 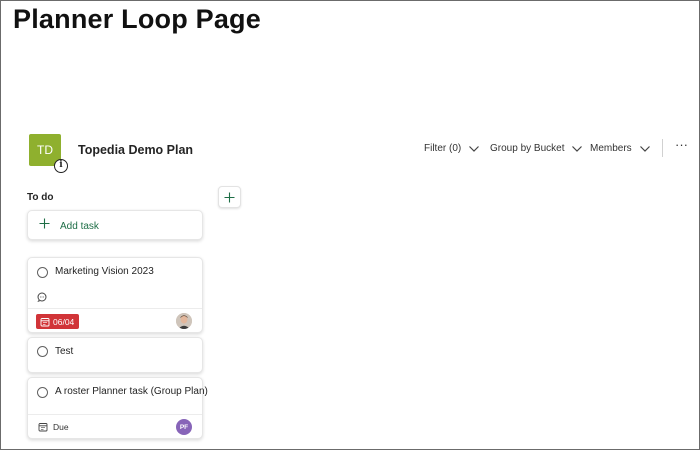 I want to click on add-task-label: Add task, so click(x=79, y=226).